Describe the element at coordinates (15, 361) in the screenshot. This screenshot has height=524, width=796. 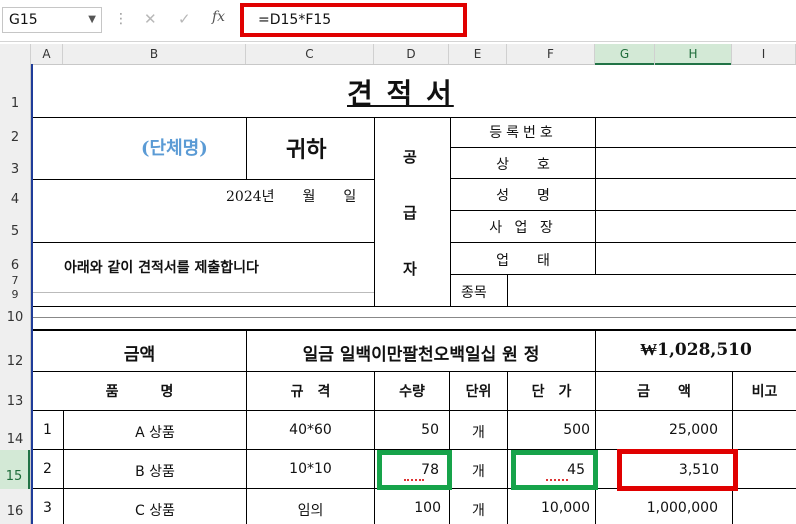
I see `row-header-12: 12` at that location.